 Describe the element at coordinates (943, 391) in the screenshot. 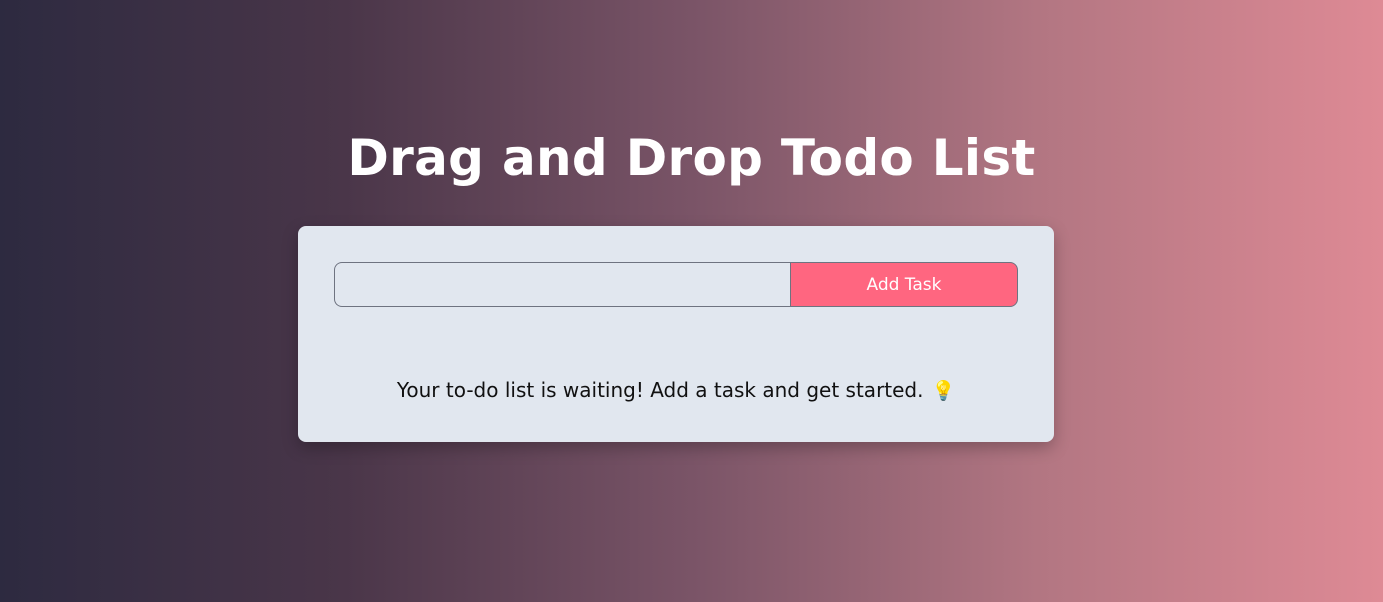

I see `lightbulb-icon: 💡` at that location.